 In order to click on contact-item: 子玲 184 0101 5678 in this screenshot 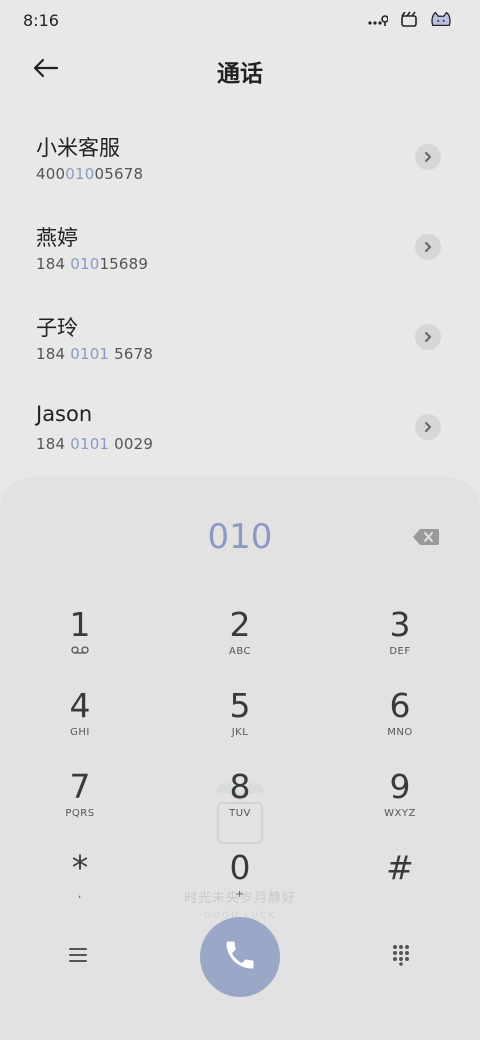, I will do `click(240, 337)`.